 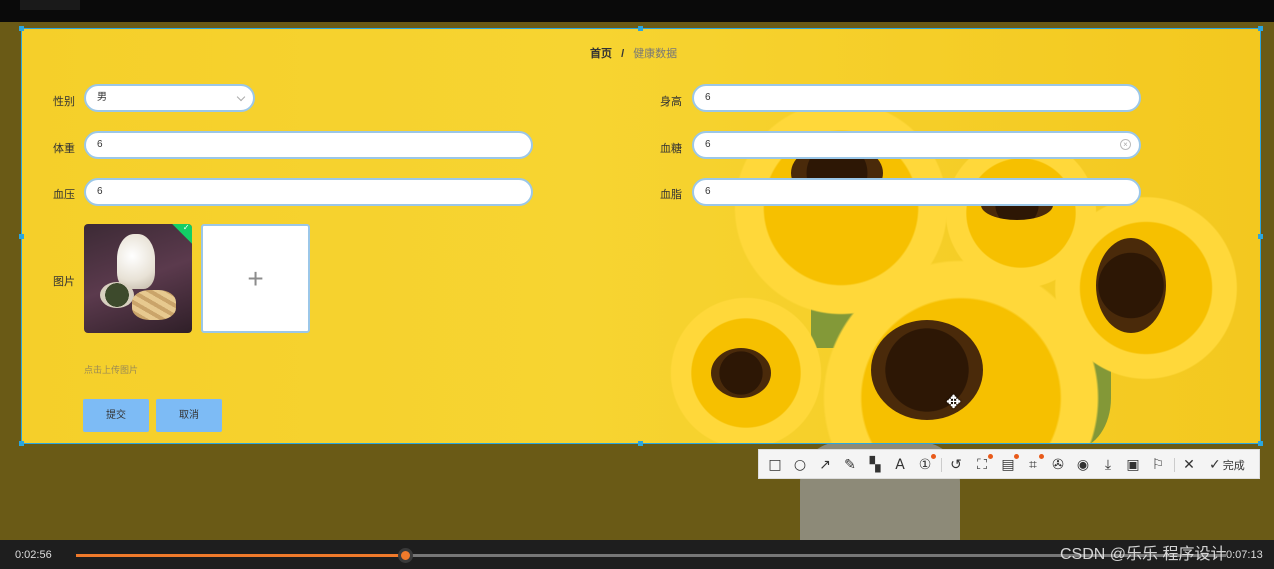 What do you see at coordinates (189, 415) in the screenshot?
I see `cancel-button: 取消` at bounding box center [189, 415].